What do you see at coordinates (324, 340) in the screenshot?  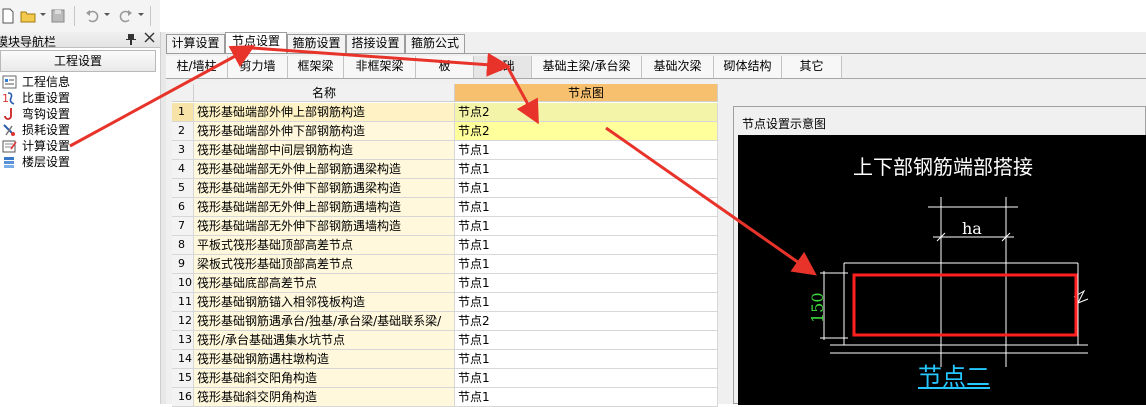 I see `name-cell: 筏形/承台基础遇集水坑节点` at bounding box center [324, 340].